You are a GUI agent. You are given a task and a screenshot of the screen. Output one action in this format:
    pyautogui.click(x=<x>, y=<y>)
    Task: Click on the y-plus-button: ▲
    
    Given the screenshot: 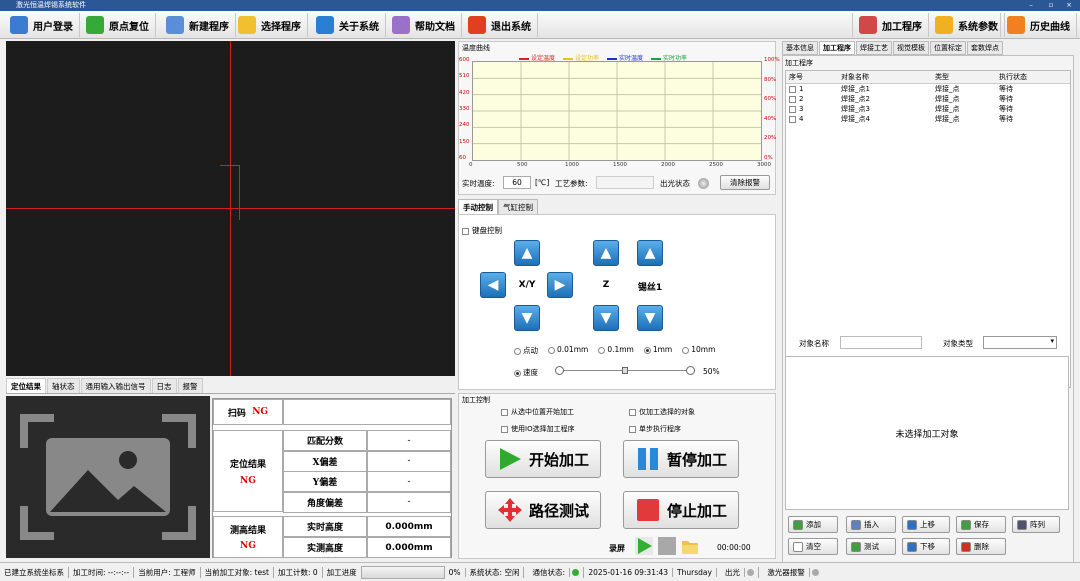 What is the action you would take?
    pyautogui.click(x=527, y=253)
    